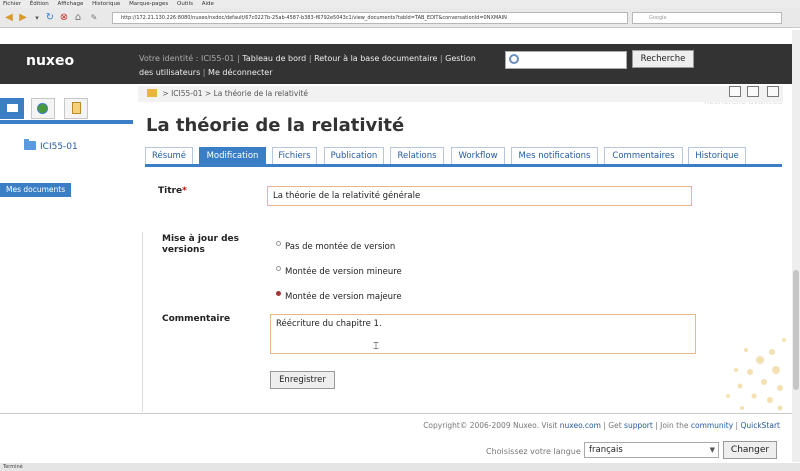  What do you see at coordinates (187, 58) in the screenshot?
I see `identity-label: Votre identité : ICI55-01` at bounding box center [187, 58].